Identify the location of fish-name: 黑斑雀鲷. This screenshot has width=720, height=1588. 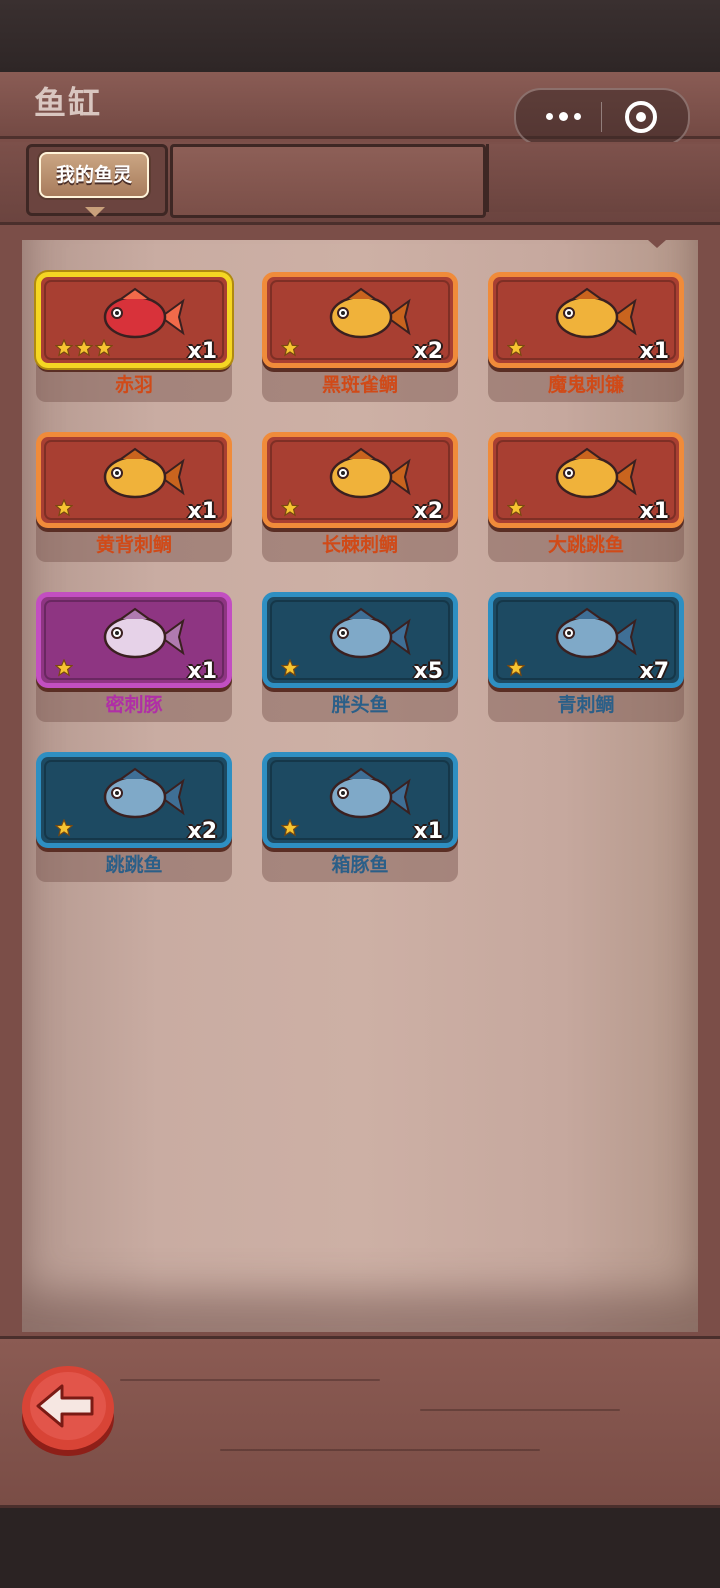
(359, 385).